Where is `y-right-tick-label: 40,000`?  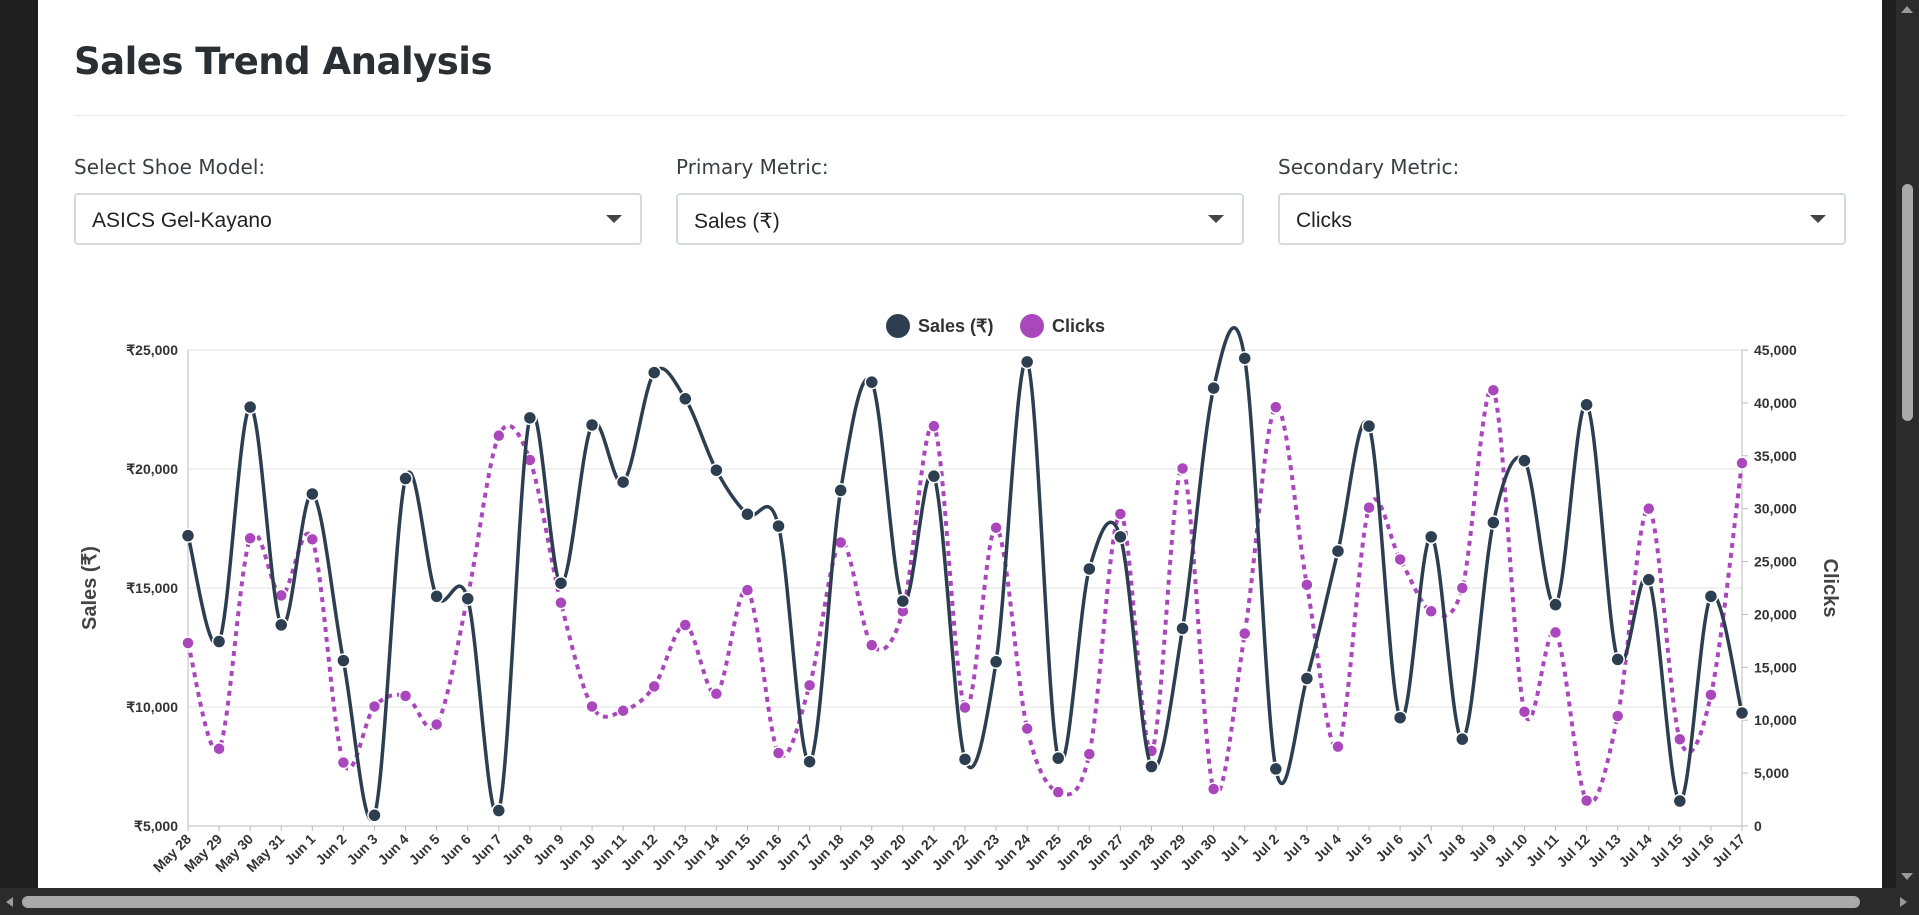 y-right-tick-label: 40,000 is located at coordinates (1775, 403).